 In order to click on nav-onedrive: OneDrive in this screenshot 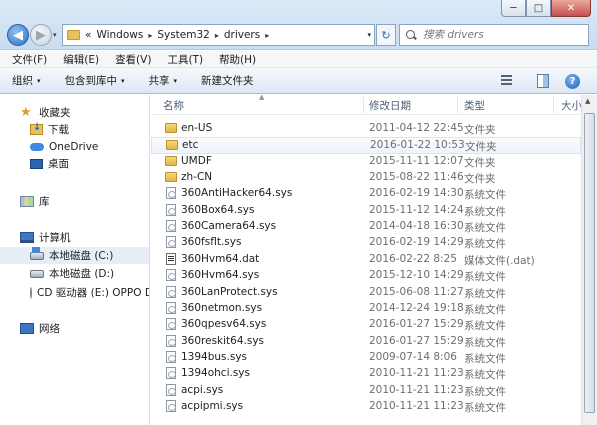, I will do `click(74, 146)`.